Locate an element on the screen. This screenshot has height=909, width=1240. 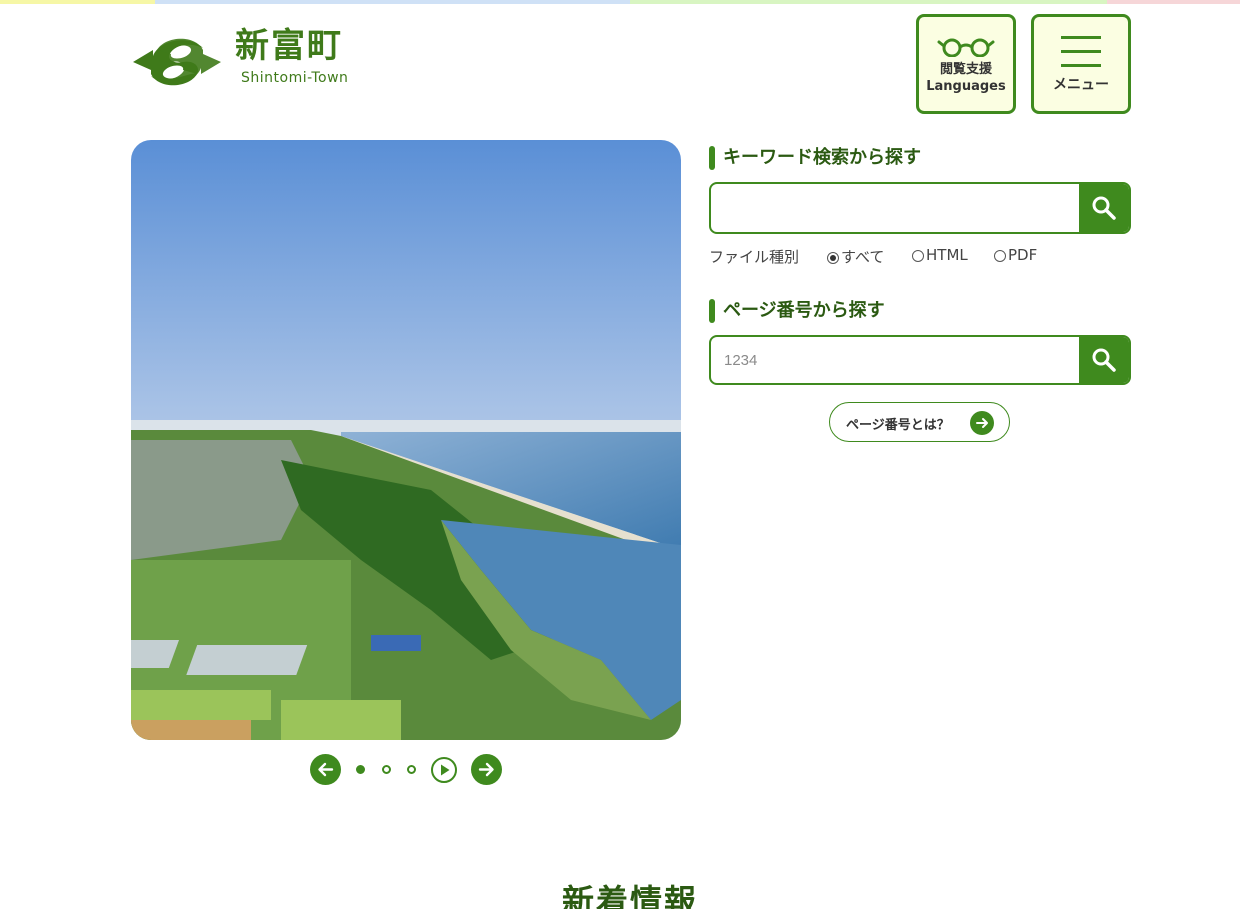
keyword-search-button is located at coordinates (1104, 208).